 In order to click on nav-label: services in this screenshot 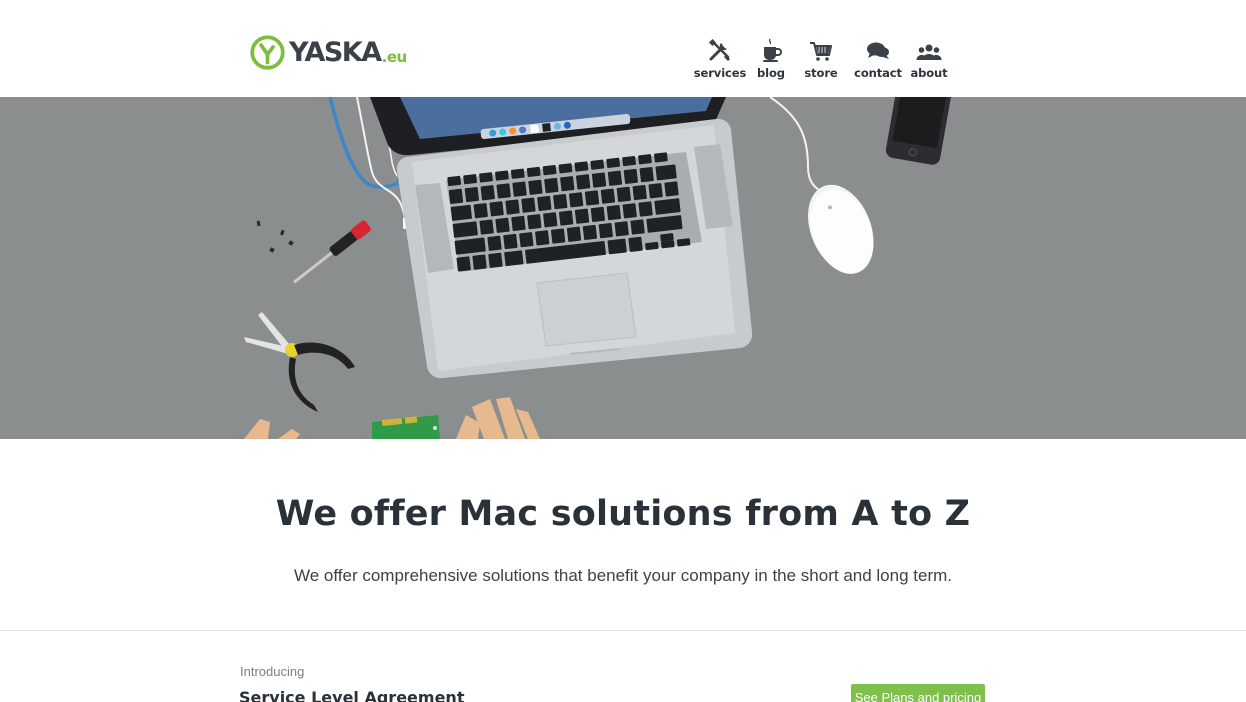, I will do `click(720, 73)`.